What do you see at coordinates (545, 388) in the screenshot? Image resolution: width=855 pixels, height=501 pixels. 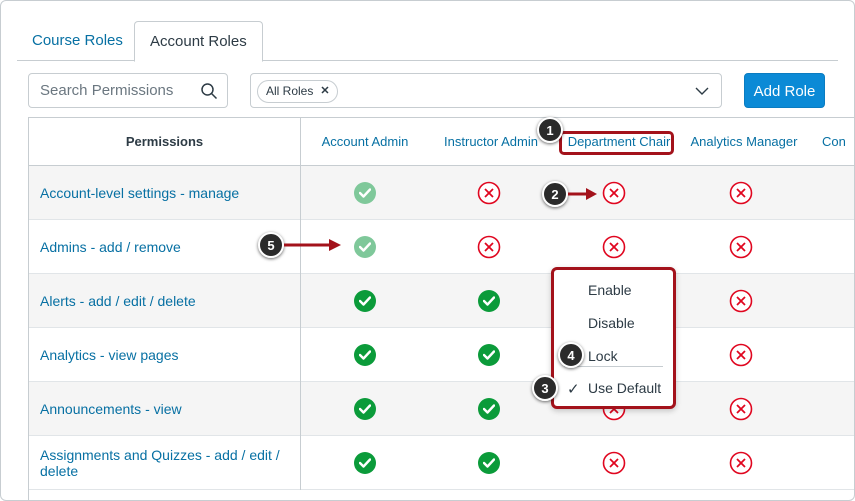 I see `callout-3: 3` at bounding box center [545, 388].